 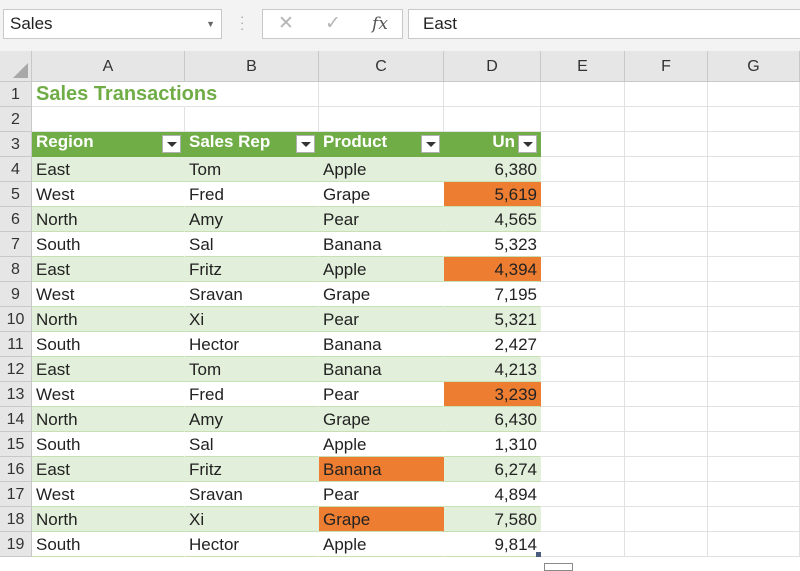 I want to click on row-header-10: 10, so click(x=16, y=319).